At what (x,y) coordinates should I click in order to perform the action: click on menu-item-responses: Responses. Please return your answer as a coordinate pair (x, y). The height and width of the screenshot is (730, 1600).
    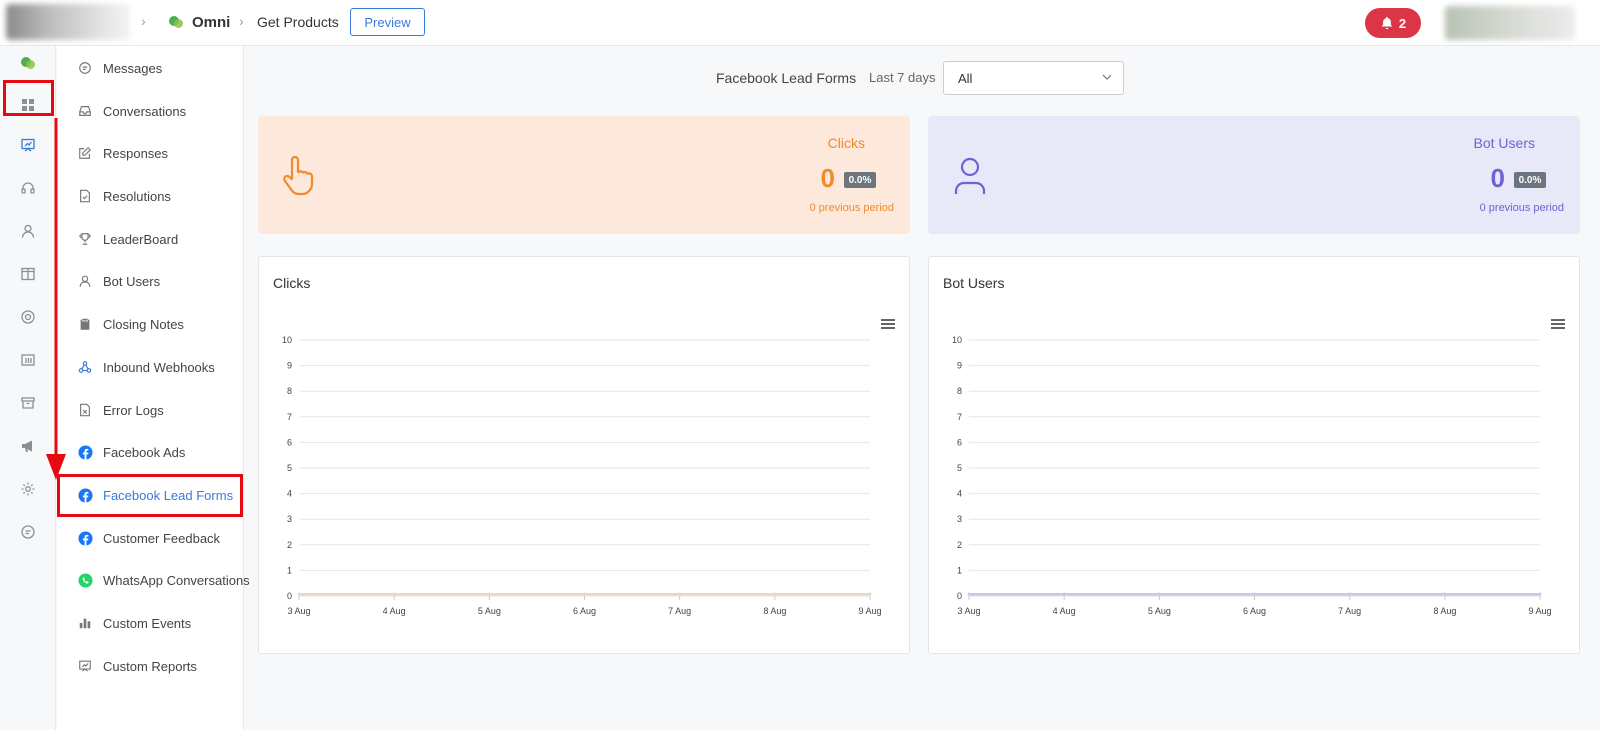
    Looking at the image, I should click on (150, 153).